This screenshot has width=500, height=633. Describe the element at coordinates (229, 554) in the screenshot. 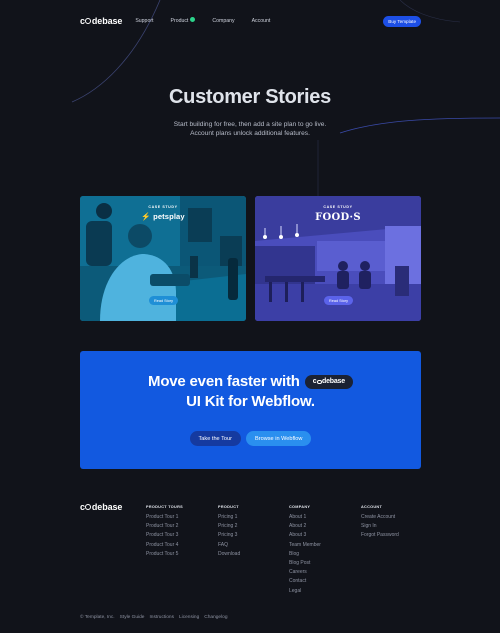

I see `footer-link: Download` at that location.